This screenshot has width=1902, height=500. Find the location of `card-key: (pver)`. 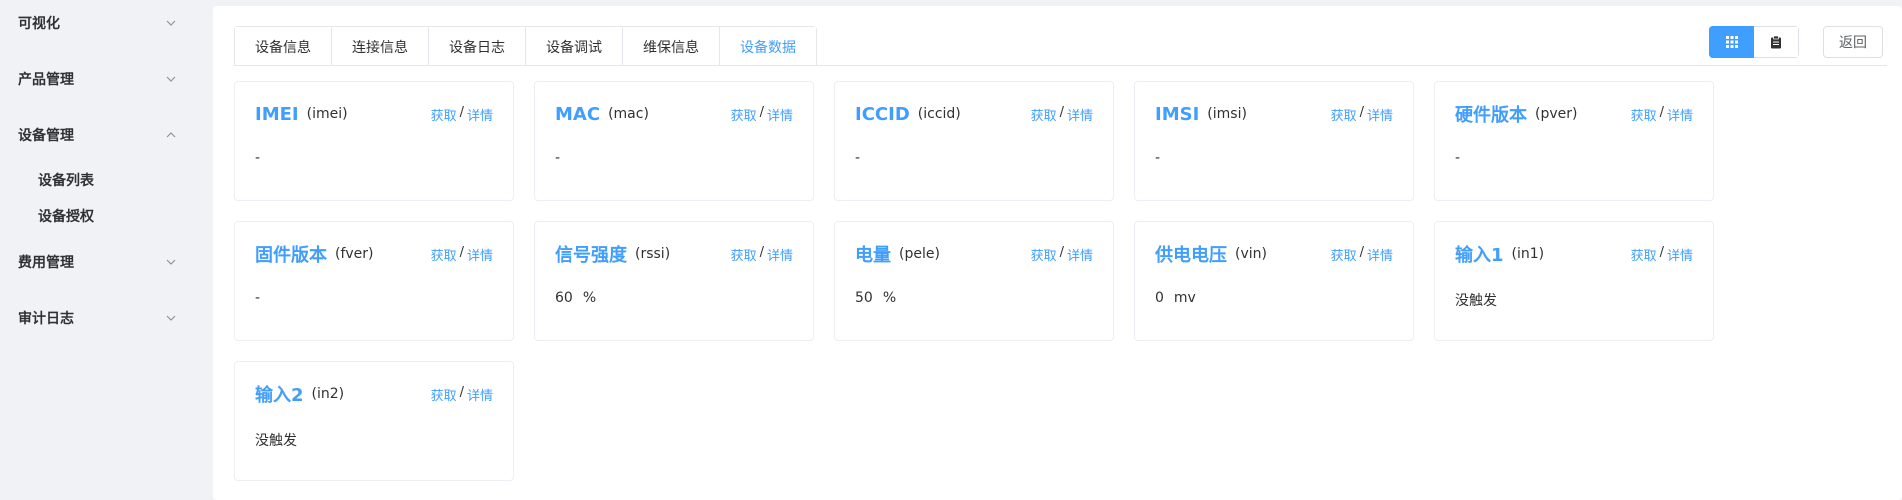

card-key: (pver) is located at coordinates (1556, 114).